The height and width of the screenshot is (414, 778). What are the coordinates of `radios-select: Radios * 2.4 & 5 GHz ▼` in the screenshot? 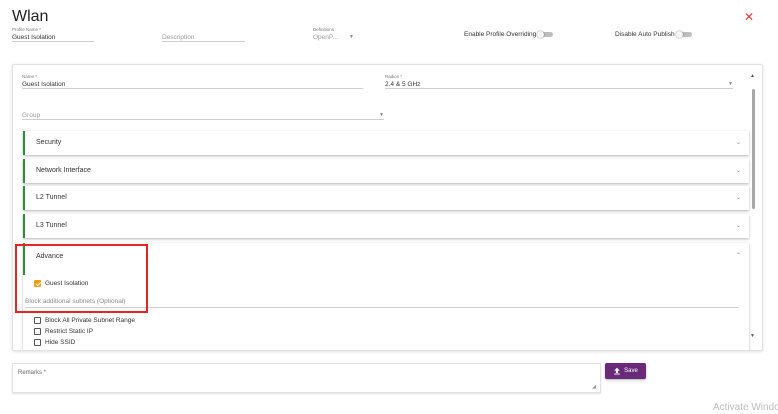 It's located at (559, 81).